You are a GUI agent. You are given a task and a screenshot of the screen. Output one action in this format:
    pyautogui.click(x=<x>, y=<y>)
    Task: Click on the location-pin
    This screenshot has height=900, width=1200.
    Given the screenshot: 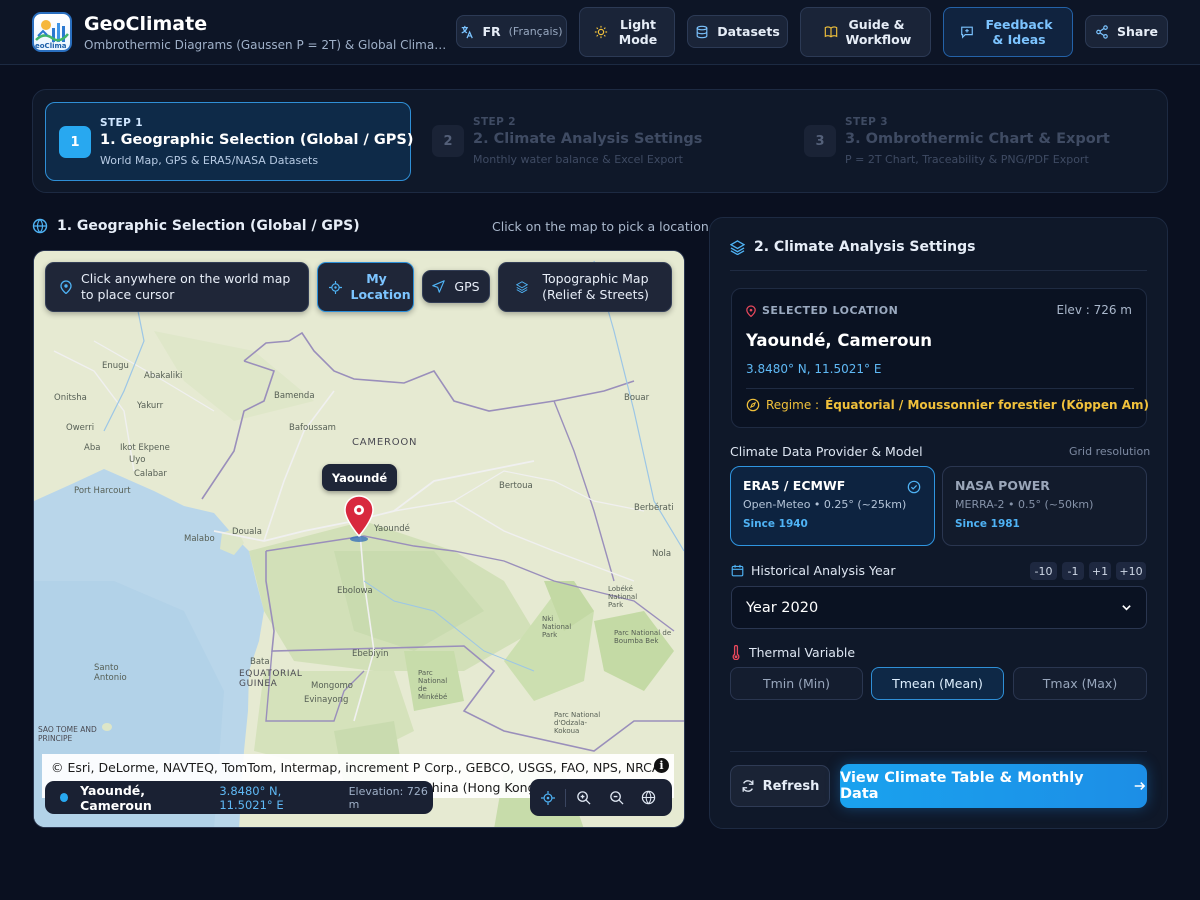 What is the action you would take?
    pyautogui.click(x=359, y=518)
    